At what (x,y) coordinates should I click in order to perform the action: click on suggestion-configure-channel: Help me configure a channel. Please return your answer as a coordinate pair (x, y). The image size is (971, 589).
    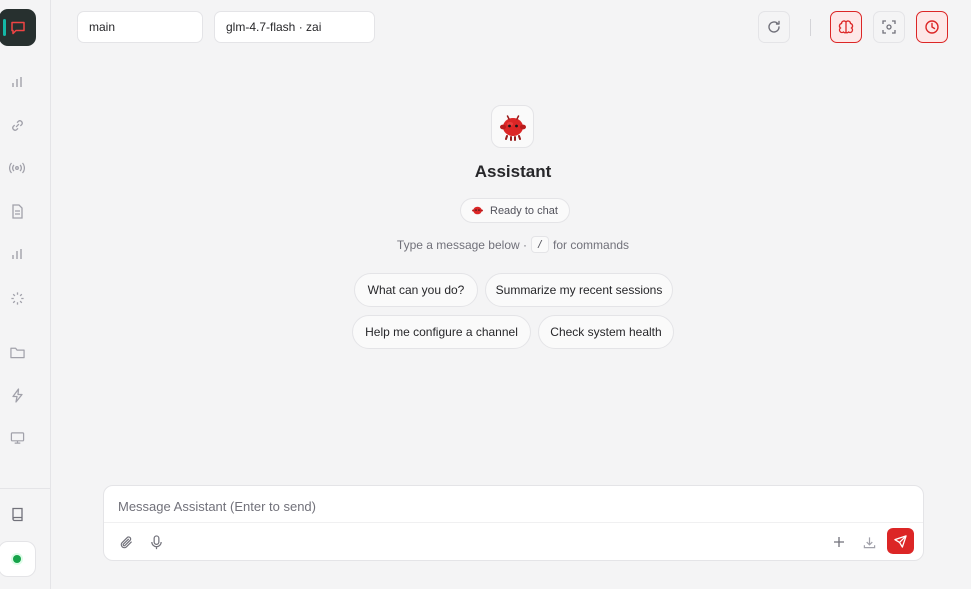
    Looking at the image, I should click on (441, 332).